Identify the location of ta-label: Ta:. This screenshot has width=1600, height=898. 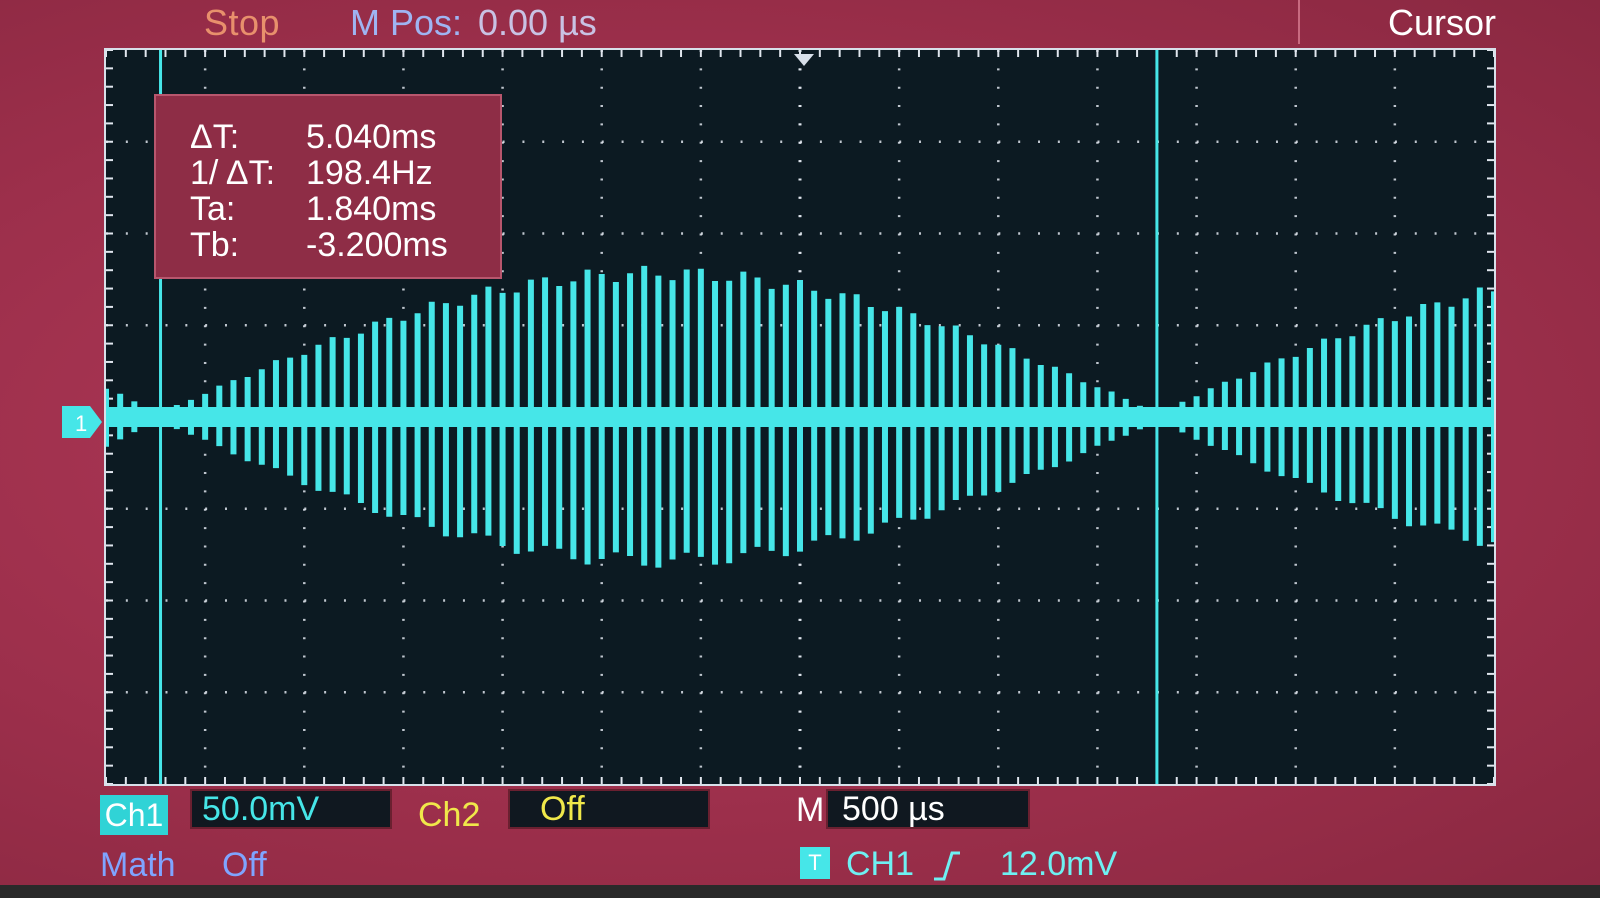
(213, 209).